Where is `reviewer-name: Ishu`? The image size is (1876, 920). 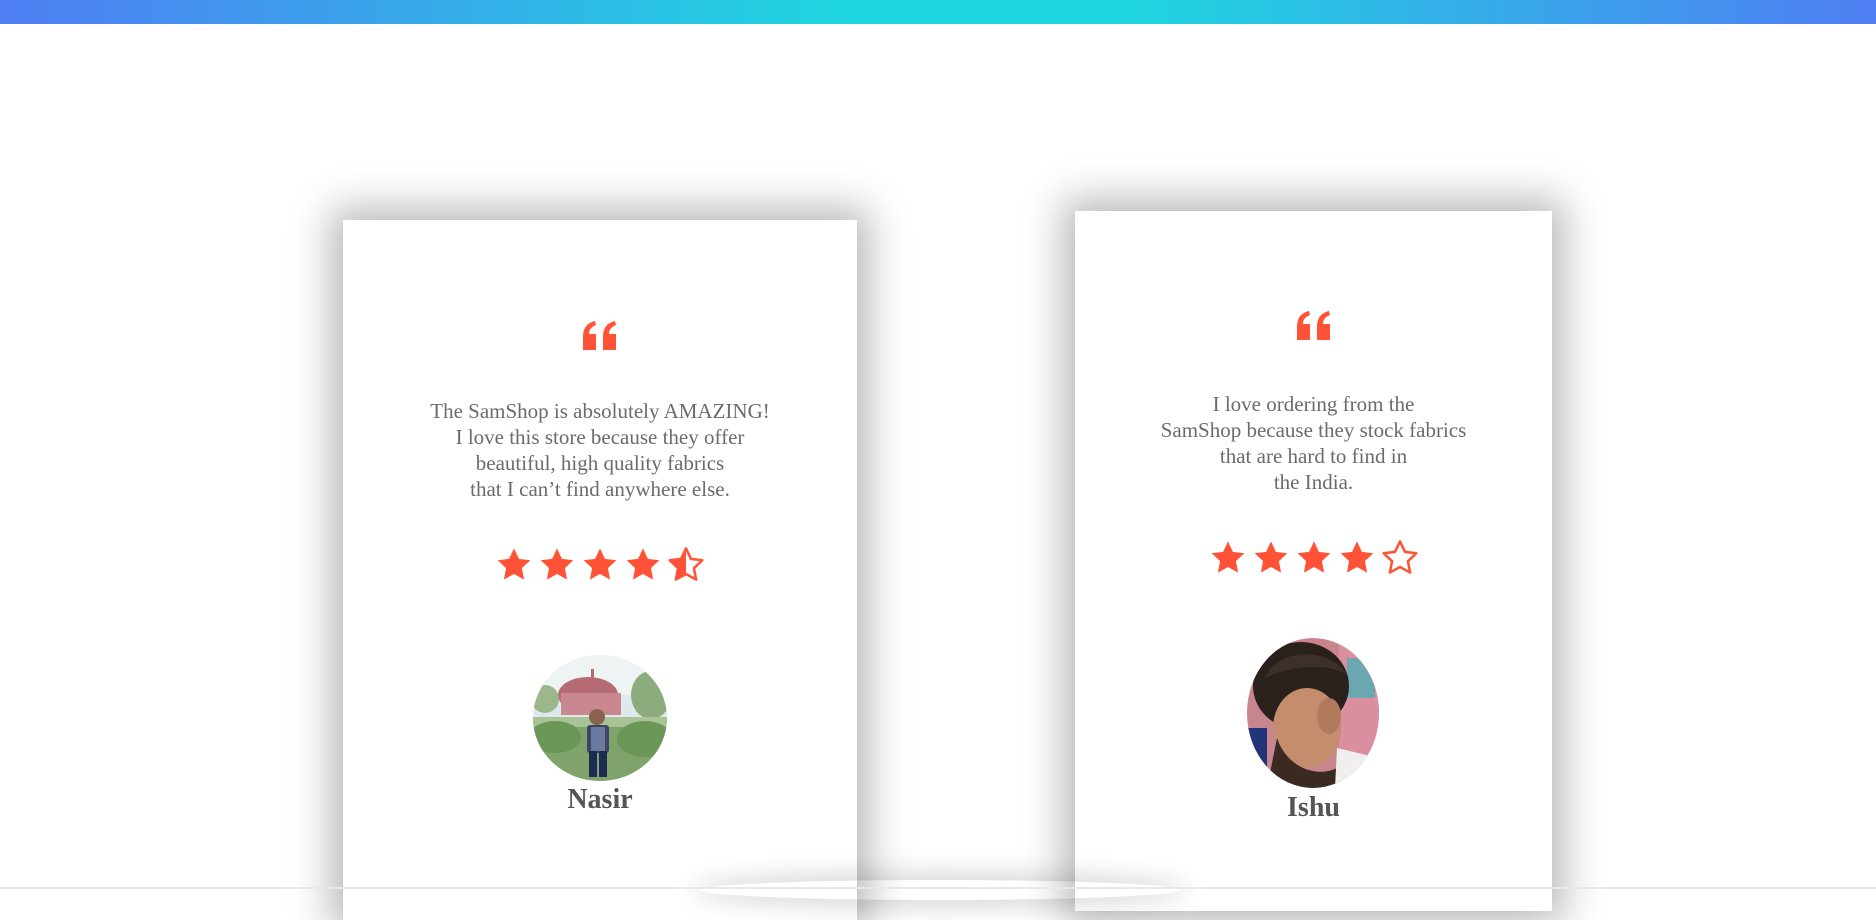
reviewer-name: Ishu is located at coordinates (1313, 807).